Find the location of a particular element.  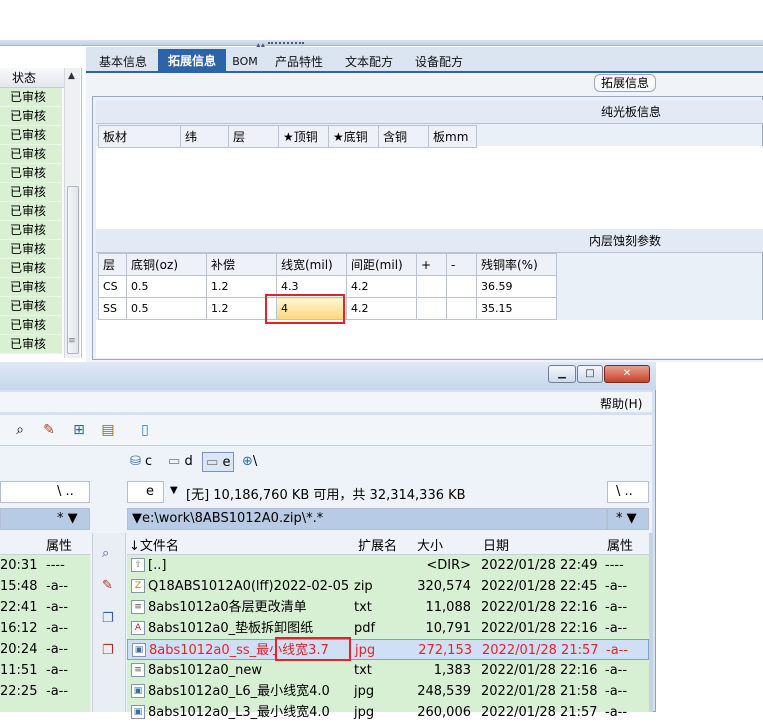

status-scrollbar: ▲ ≡ is located at coordinates (72, 213).